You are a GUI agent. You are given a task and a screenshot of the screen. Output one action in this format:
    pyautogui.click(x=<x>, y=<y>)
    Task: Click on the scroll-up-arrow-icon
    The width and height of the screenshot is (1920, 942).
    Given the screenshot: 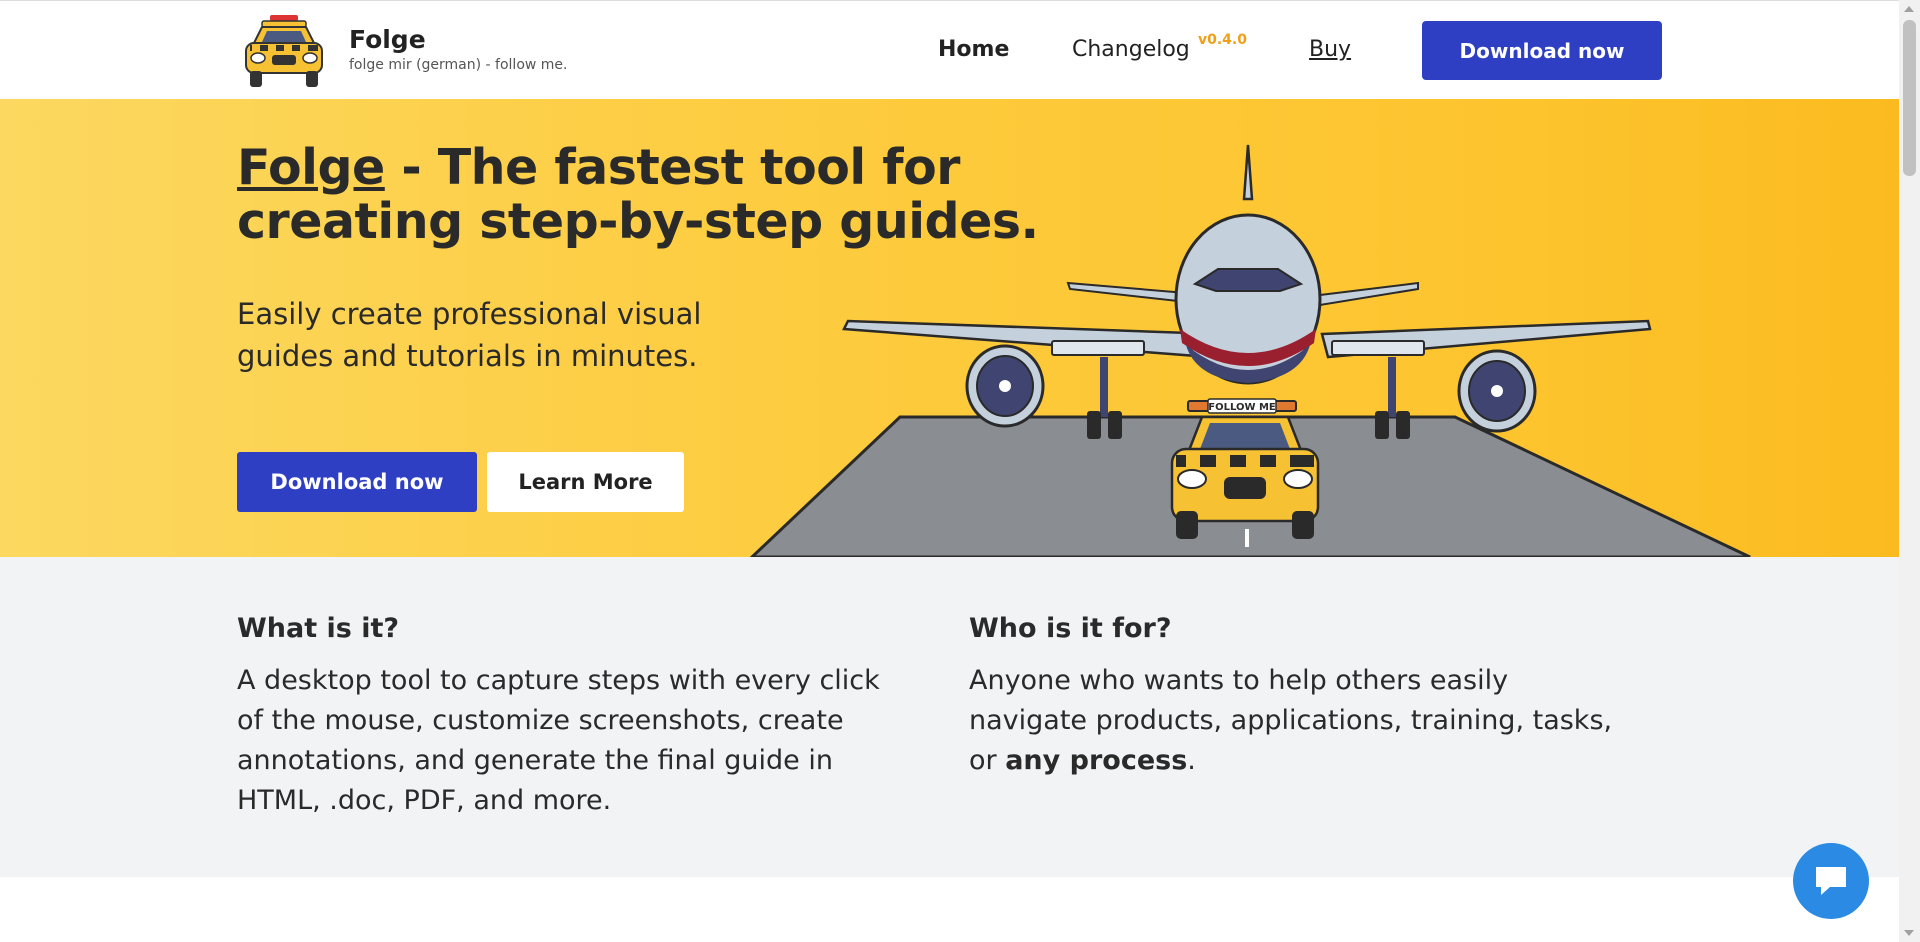 What is the action you would take?
    pyautogui.click(x=1909, y=9)
    